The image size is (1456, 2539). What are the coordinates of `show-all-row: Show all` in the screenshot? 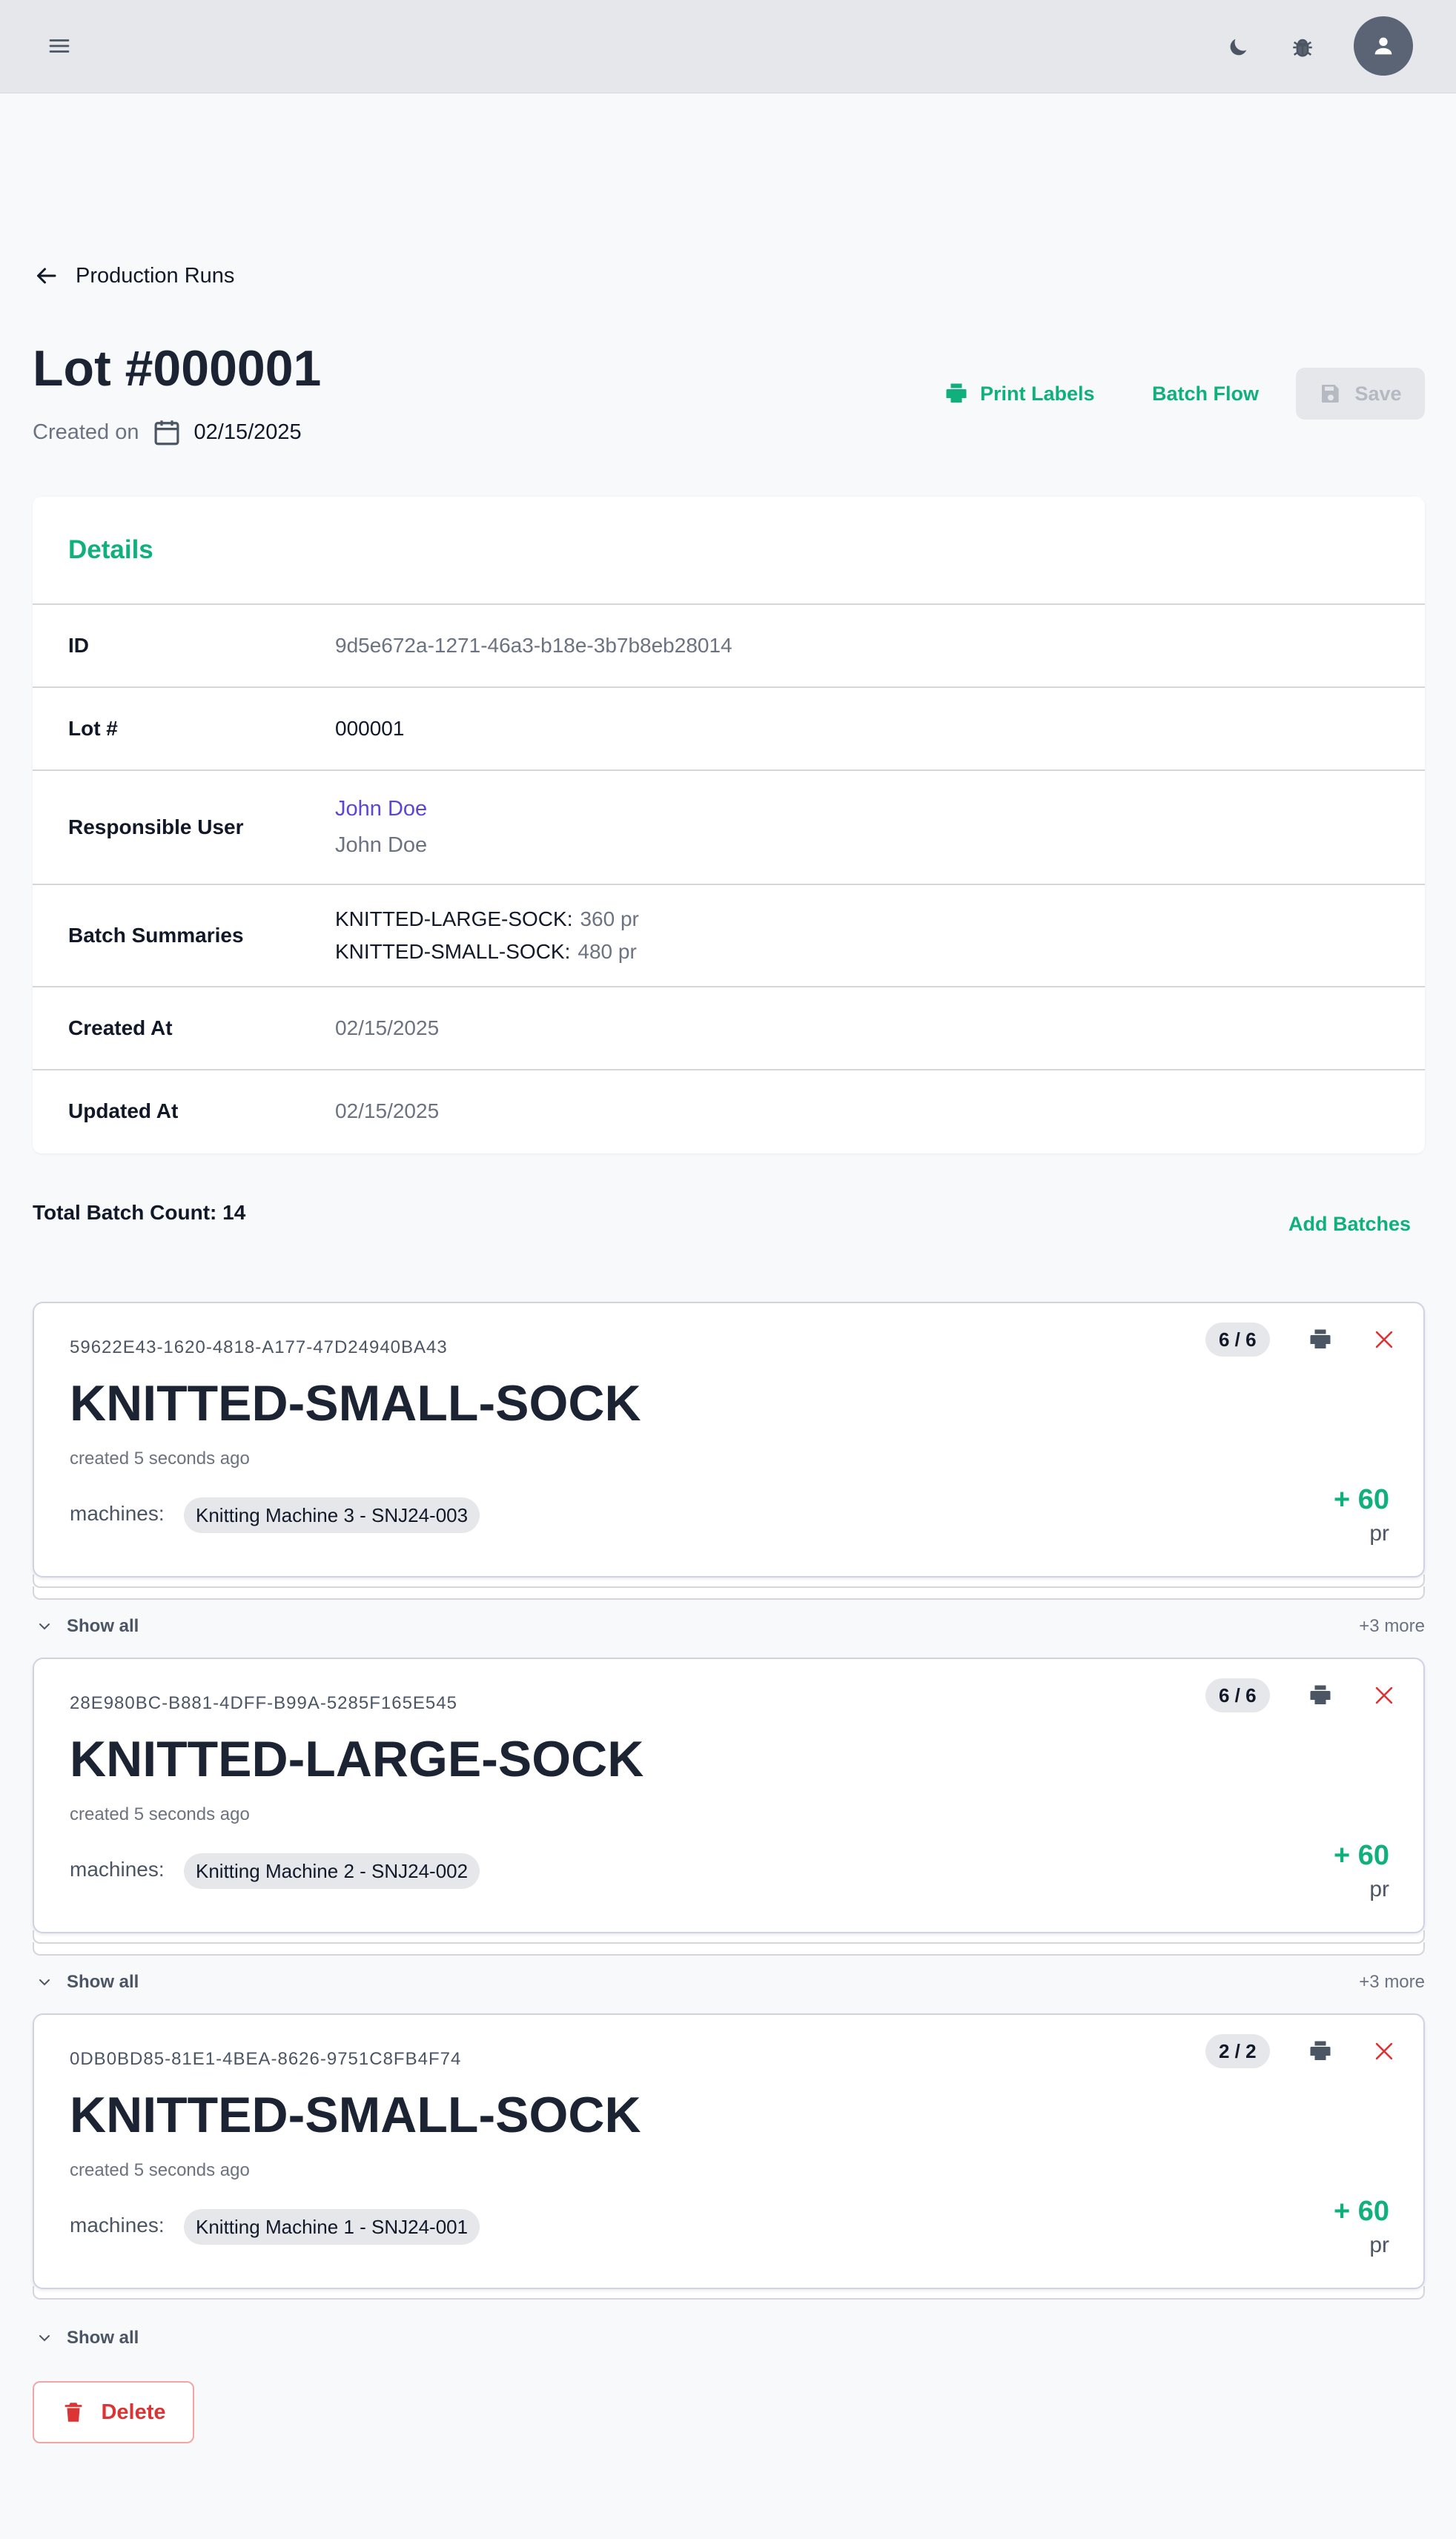 It's located at (729, 2338).